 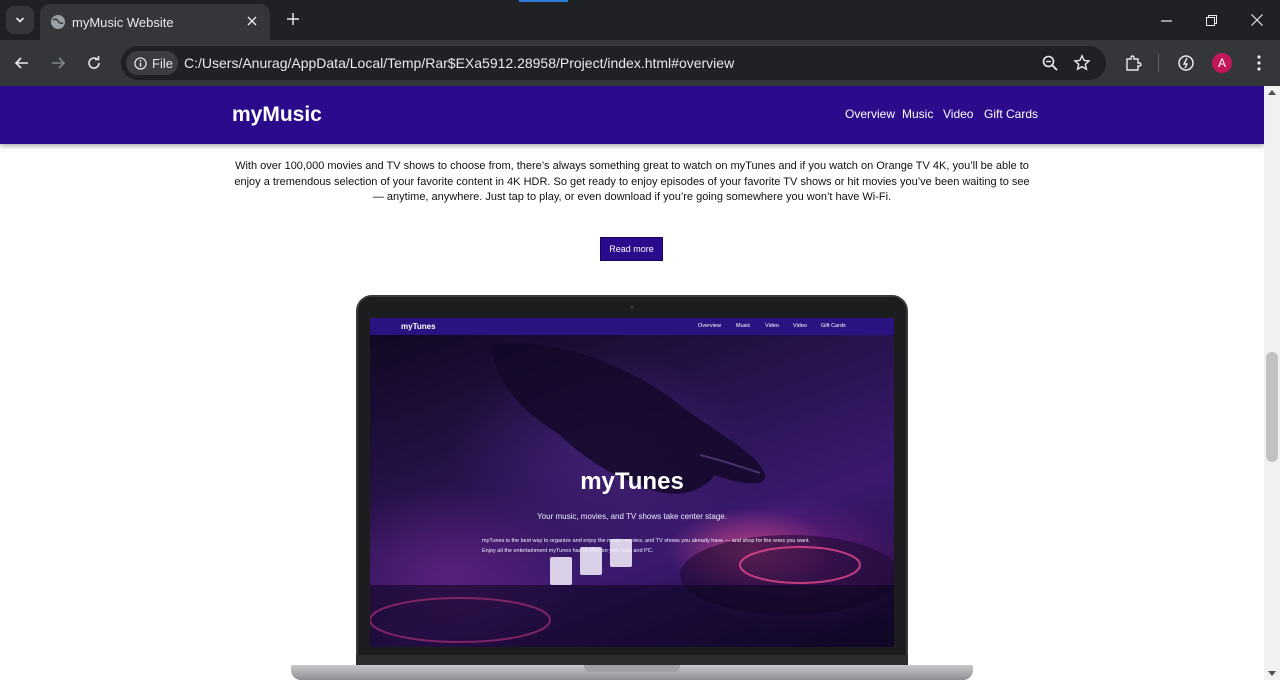 What do you see at coordinates (1082, 63) in the screenshot?
I see `bookmark-star-icon` at bounding box center [1082, 63].